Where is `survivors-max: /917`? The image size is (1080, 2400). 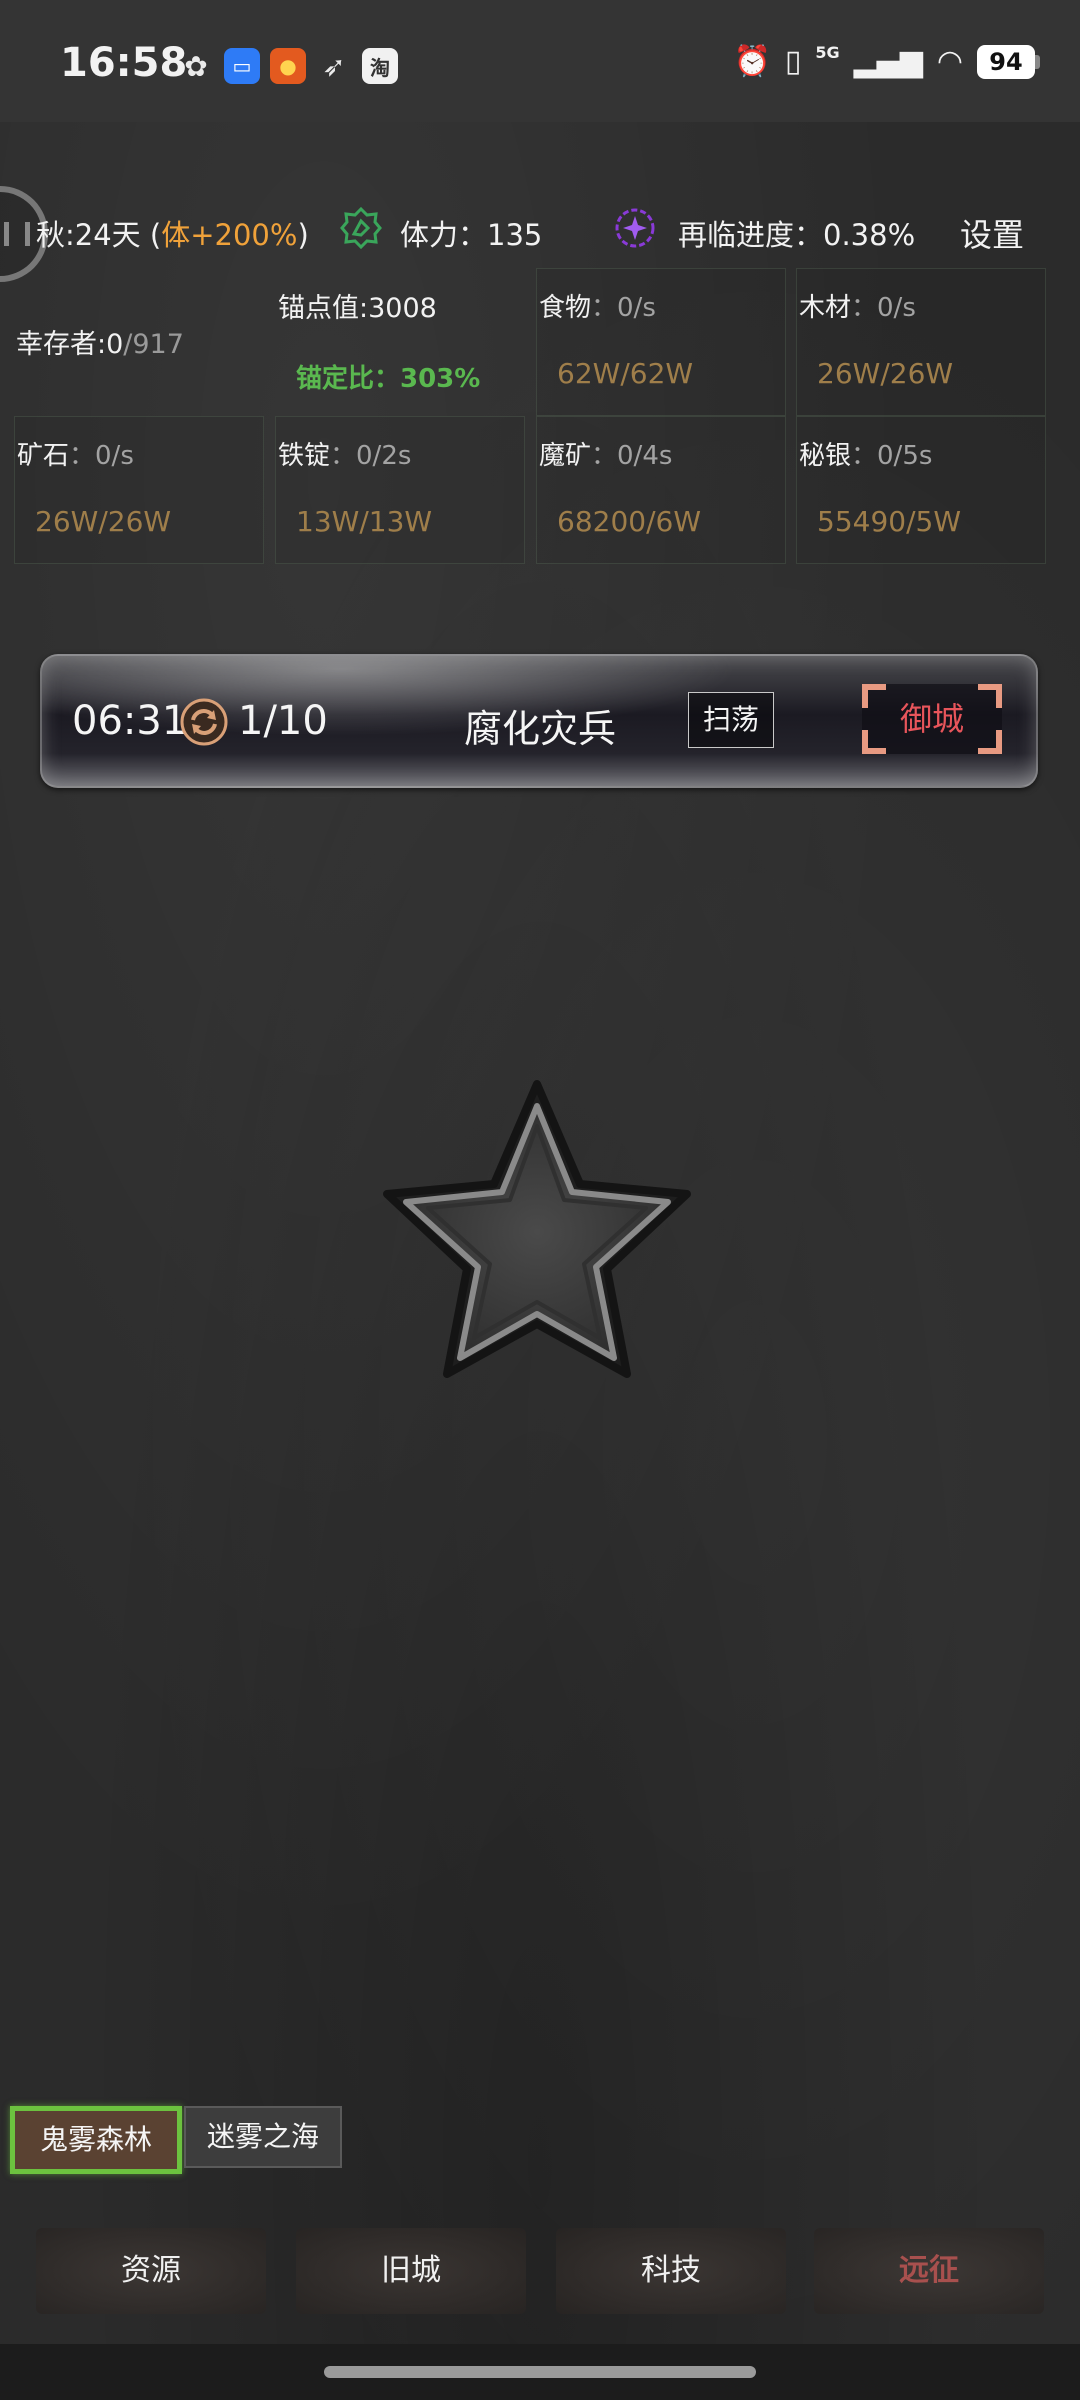 survivors-max: /917 is located at coordinates (153, 344).